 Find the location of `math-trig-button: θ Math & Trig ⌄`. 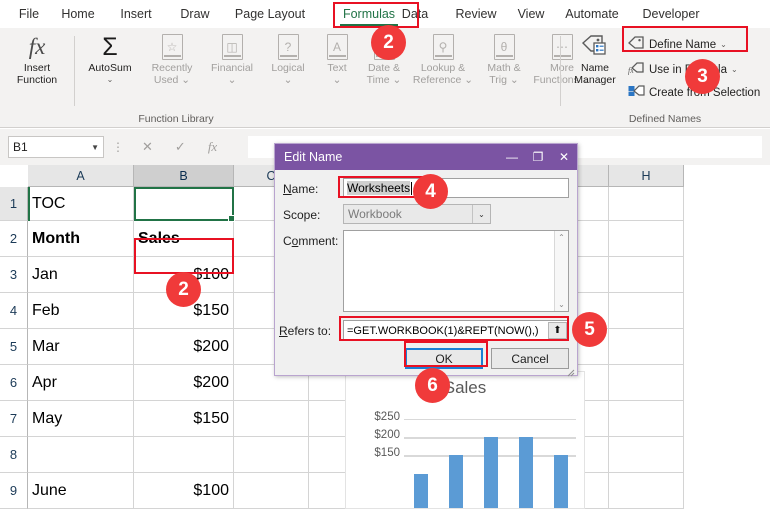

math-trig-button: θ Math & Trig ⌄ is located at coordinates (504, 59).